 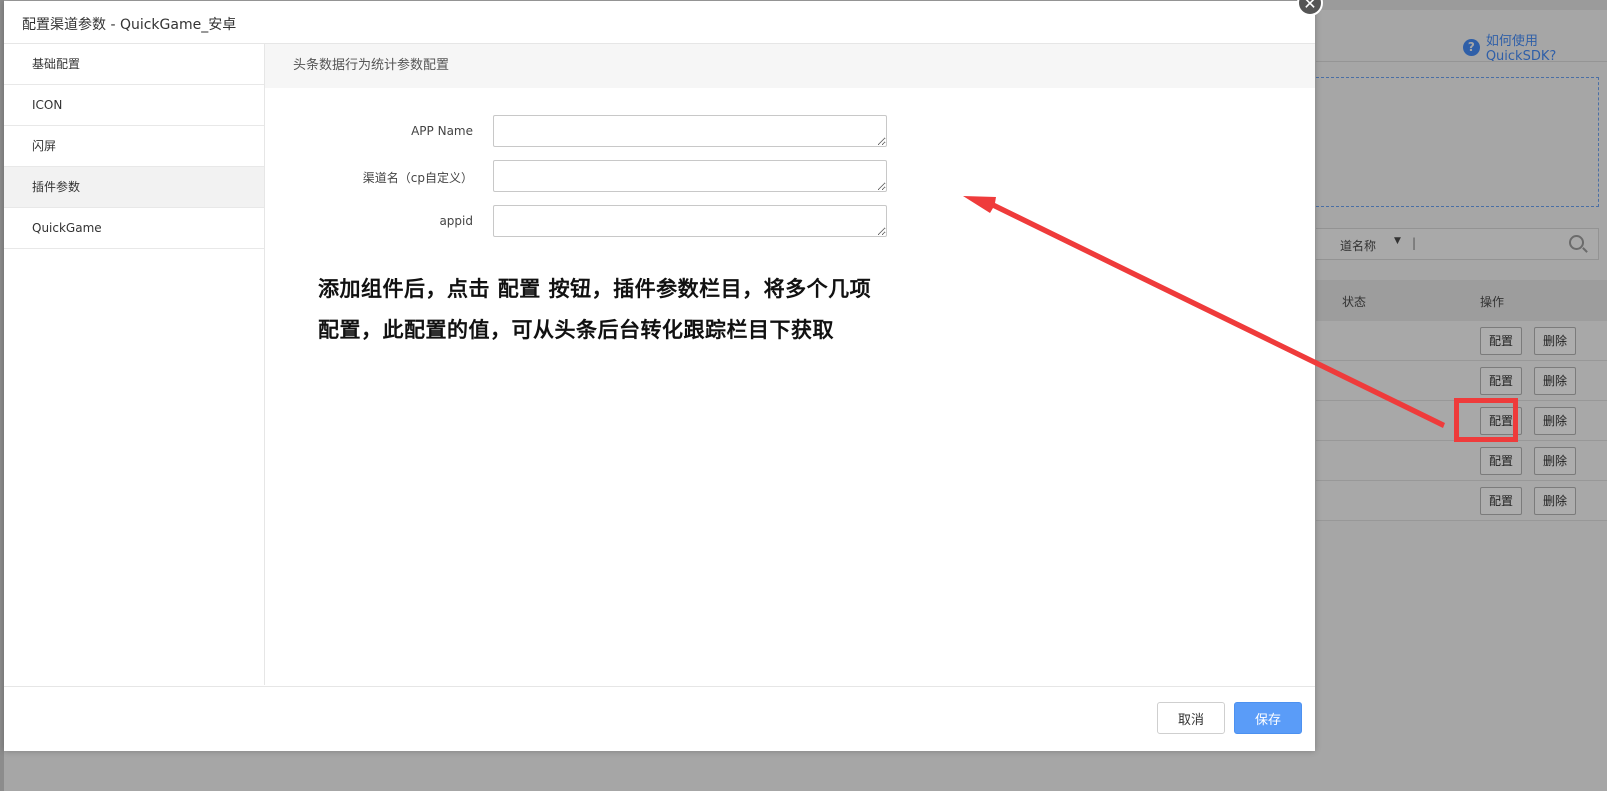 I want to click on app-name-label: APP Name, so click(x=442, y=131).